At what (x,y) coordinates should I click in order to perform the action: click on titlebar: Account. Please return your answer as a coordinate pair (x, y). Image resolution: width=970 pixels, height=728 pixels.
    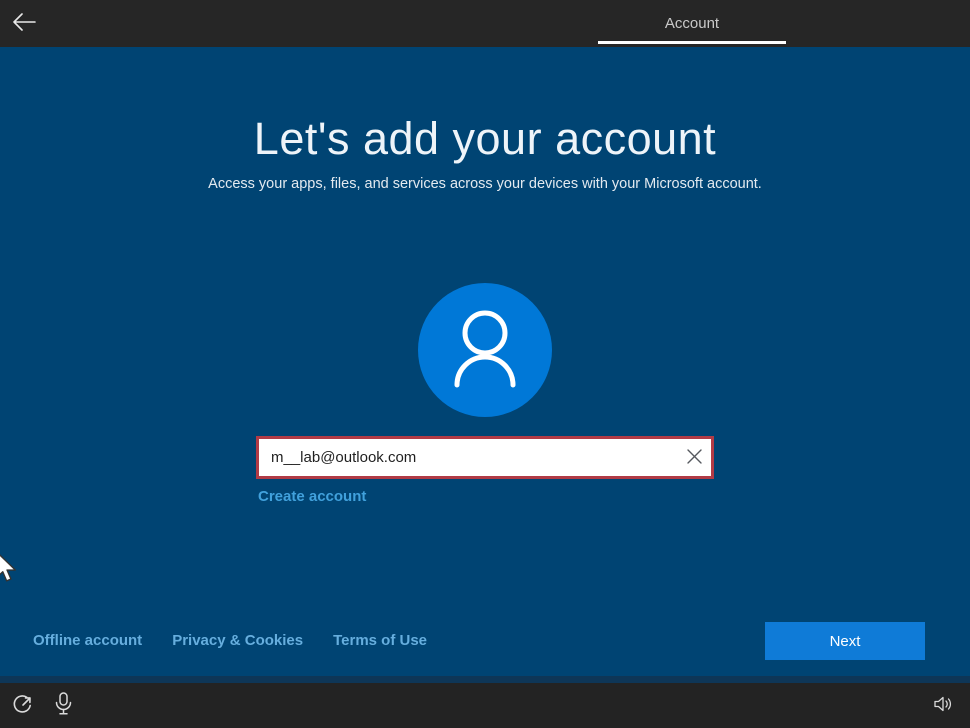
    Looking at the image, I should click on (485, 23).